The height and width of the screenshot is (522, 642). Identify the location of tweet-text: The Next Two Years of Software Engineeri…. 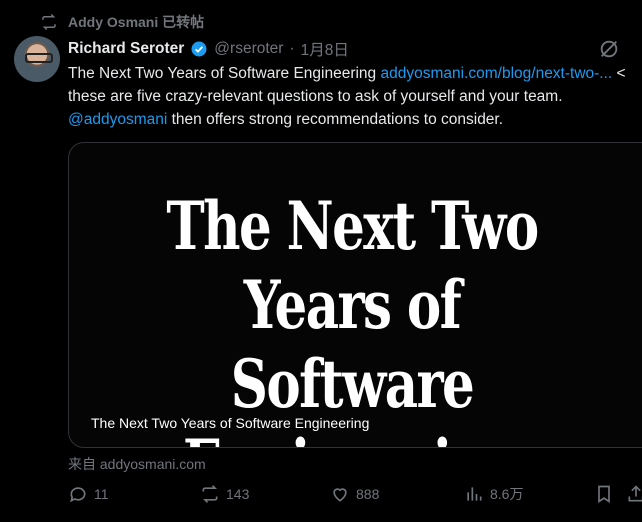
(354, 96).